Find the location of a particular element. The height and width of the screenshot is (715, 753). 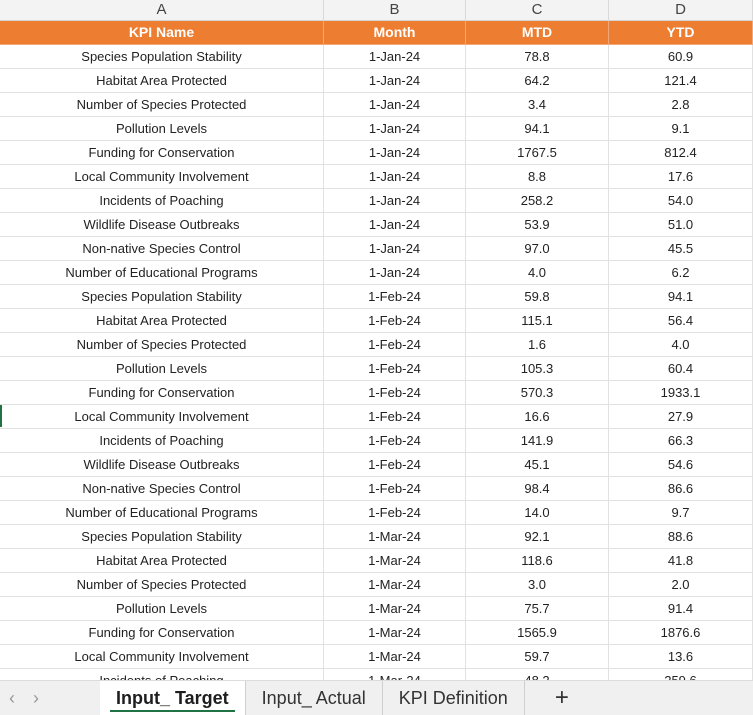

ytd-cell: 812.4 is located at coordinates (681, 153).